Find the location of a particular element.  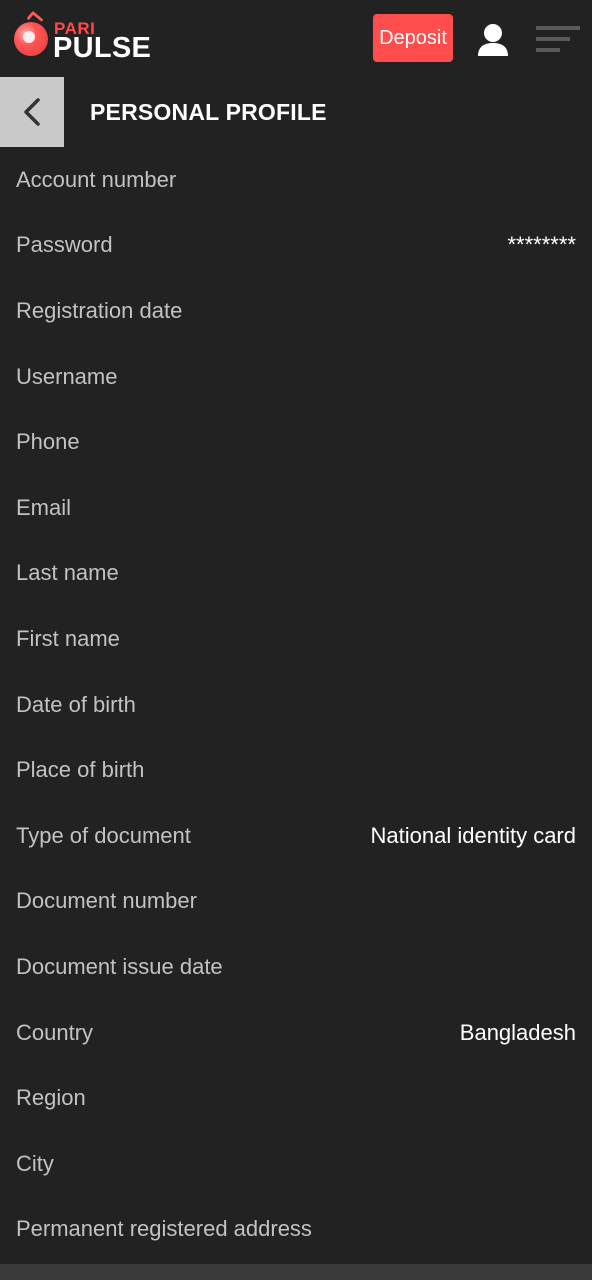

field-label: Type of document is located at coordinates (103, 835).